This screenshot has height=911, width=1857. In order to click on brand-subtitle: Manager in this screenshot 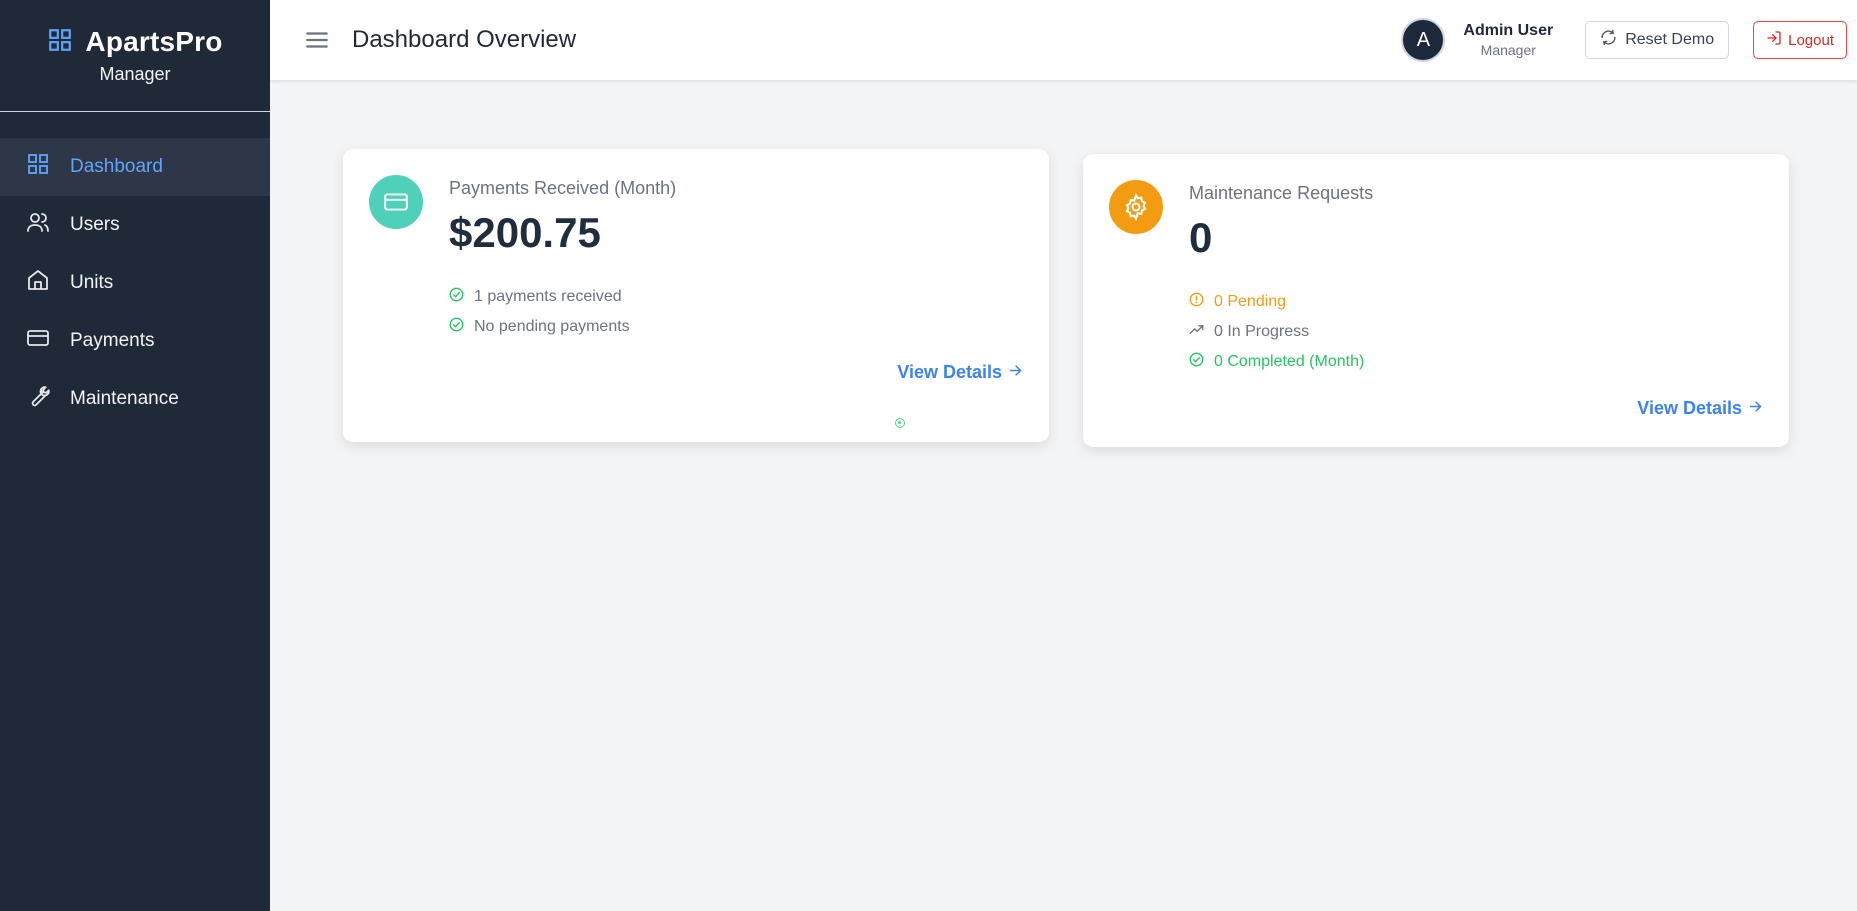, I will do `click(135, 74)`.